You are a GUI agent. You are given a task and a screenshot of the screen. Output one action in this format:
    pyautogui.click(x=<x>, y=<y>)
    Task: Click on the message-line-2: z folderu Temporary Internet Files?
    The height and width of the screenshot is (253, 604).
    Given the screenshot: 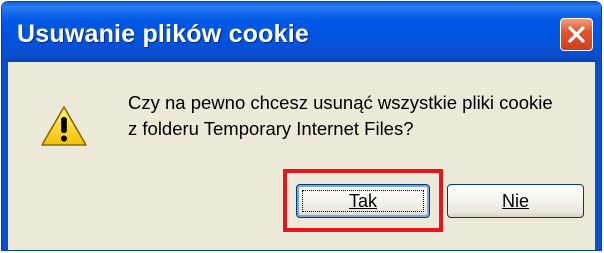 What is the action you would take?
    pyautogui.click(x=271, y=128)
    